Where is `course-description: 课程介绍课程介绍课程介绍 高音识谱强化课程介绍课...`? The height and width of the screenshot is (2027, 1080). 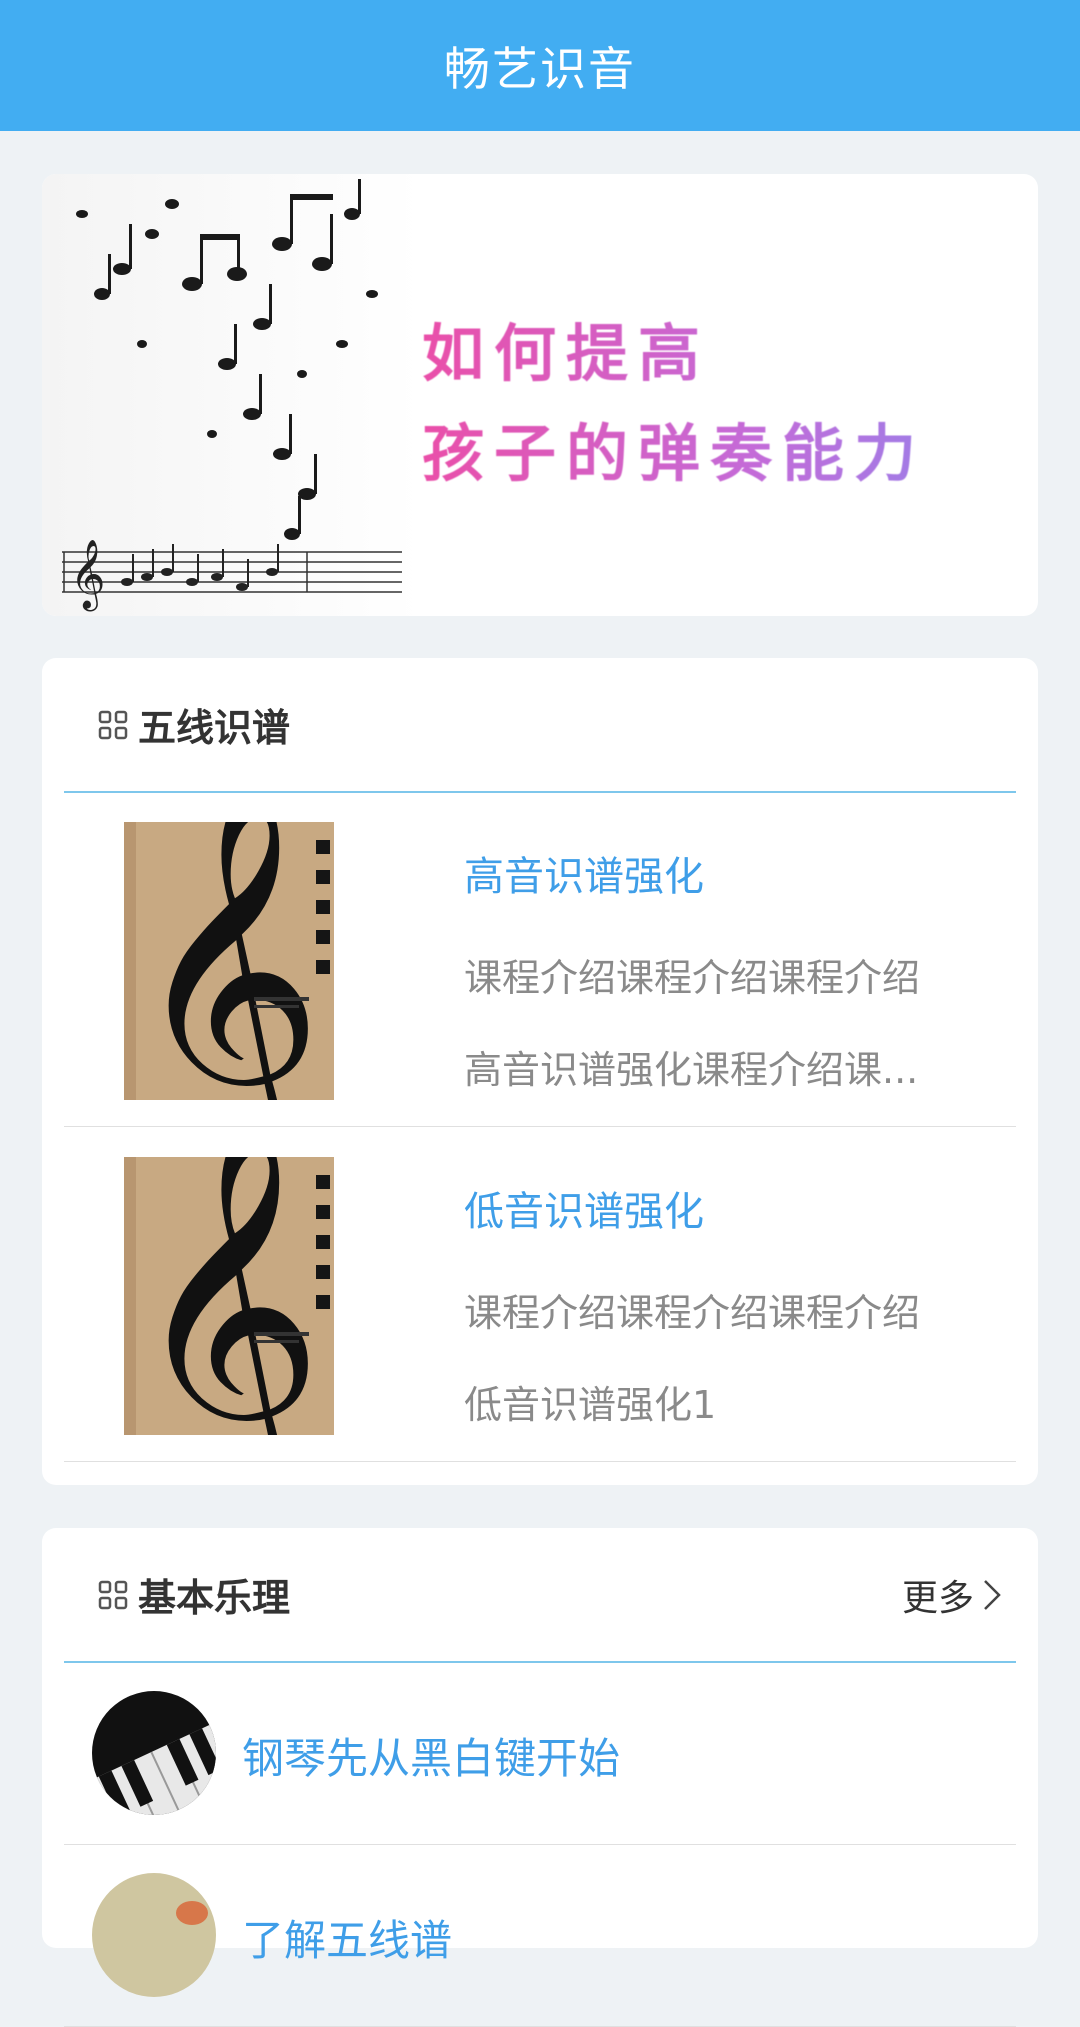 course-description: 课程介绍课程介绍课程介绍 高音识谱强化课程介绍课... is located at coordinates (714, 1024).